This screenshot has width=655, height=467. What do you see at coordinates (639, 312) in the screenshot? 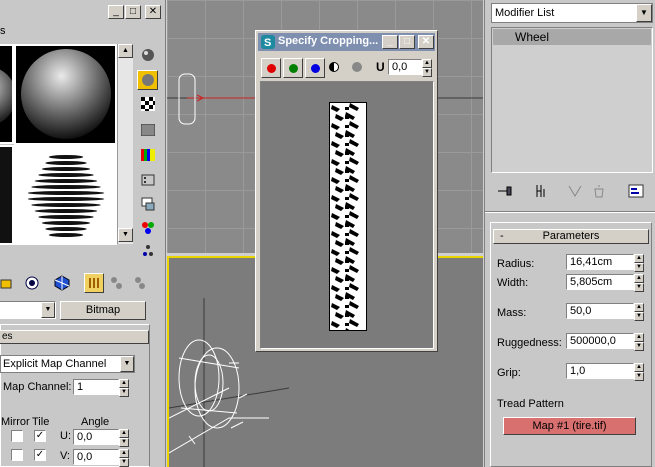
I see `mass-spinner: ▲ ▼` at bounding box center [639, 312].